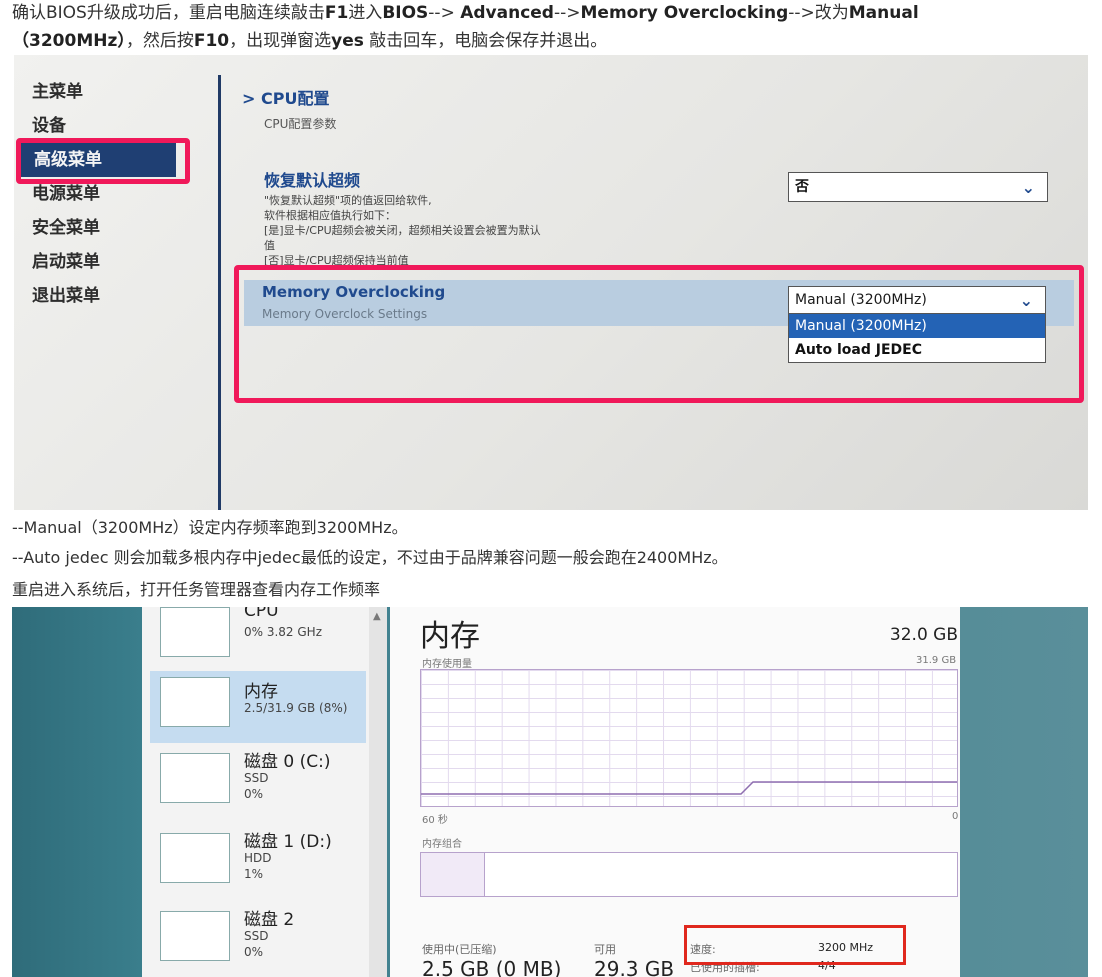  What do you see at coordinates (168, 13) in the screenshot?
I see `intro1-run: 确认BIOS升级成功后，重启电脑连续敲击` at bounding box center [168, 13].